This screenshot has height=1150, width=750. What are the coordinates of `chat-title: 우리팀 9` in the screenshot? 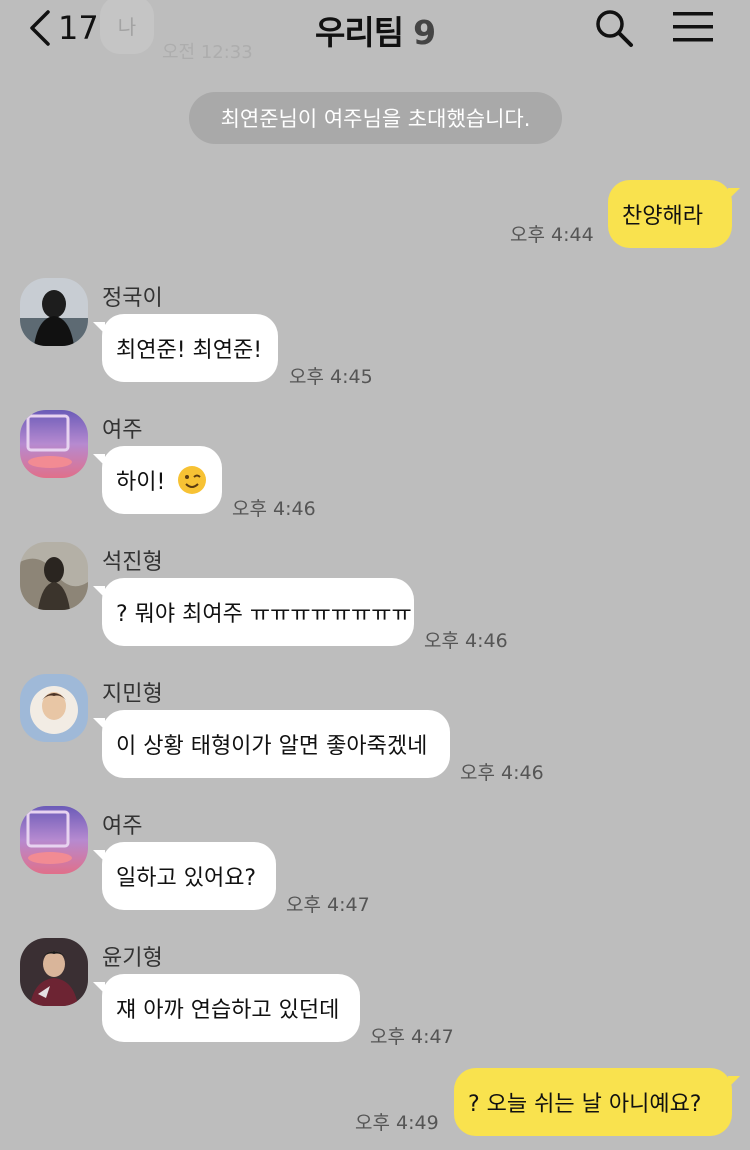 It's located at (375, 30).